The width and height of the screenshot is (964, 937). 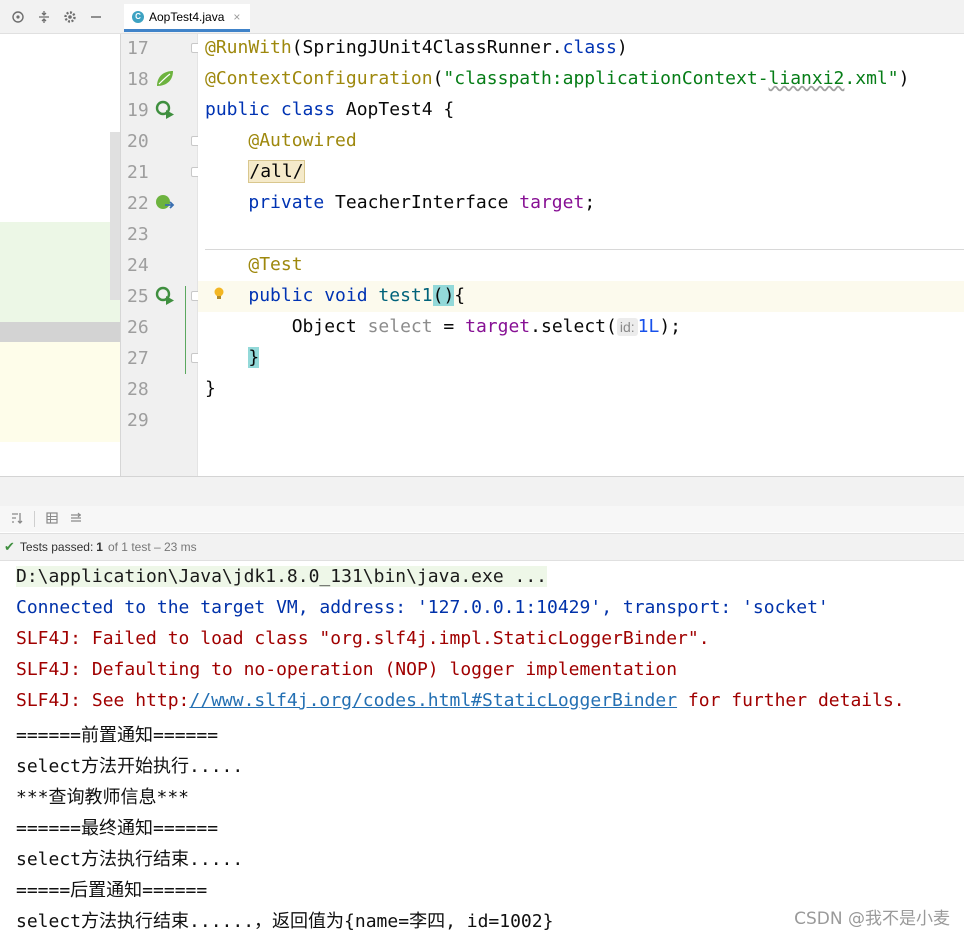 What do you see at coordinates (185, 330) in the screenshot?
I see `change-marker` at bounding box center [185, 330].